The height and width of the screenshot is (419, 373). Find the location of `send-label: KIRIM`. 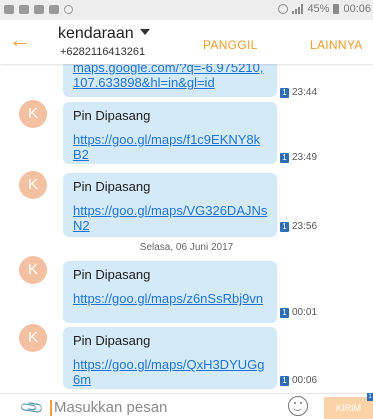

send-label: KIRIM is located at coordinates (348, 408).